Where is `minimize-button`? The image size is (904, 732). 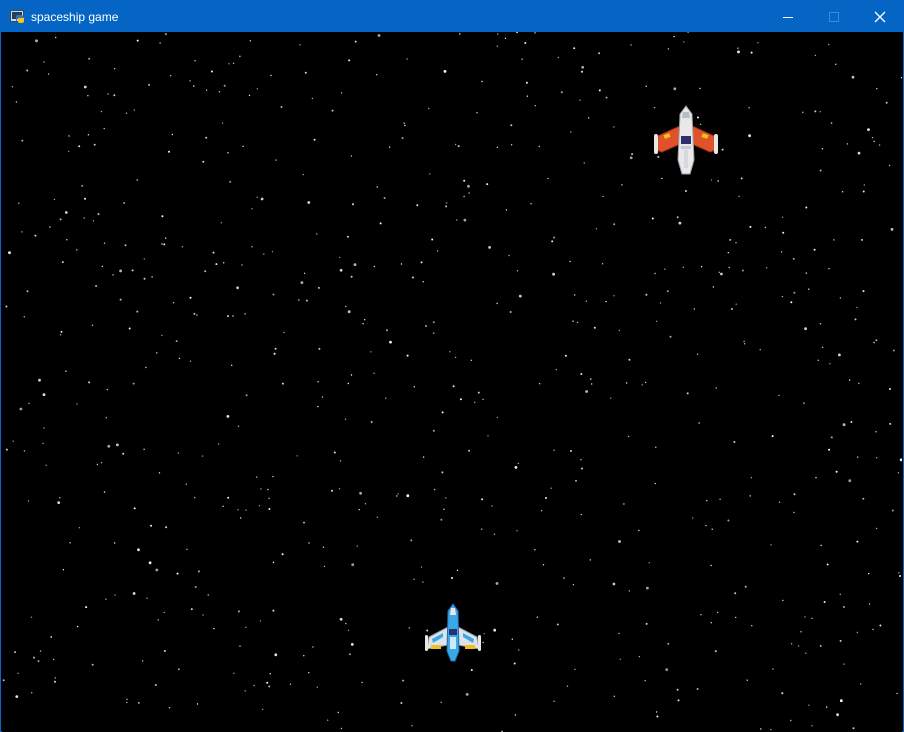
minimize-button is located at coordinates (788, 16).